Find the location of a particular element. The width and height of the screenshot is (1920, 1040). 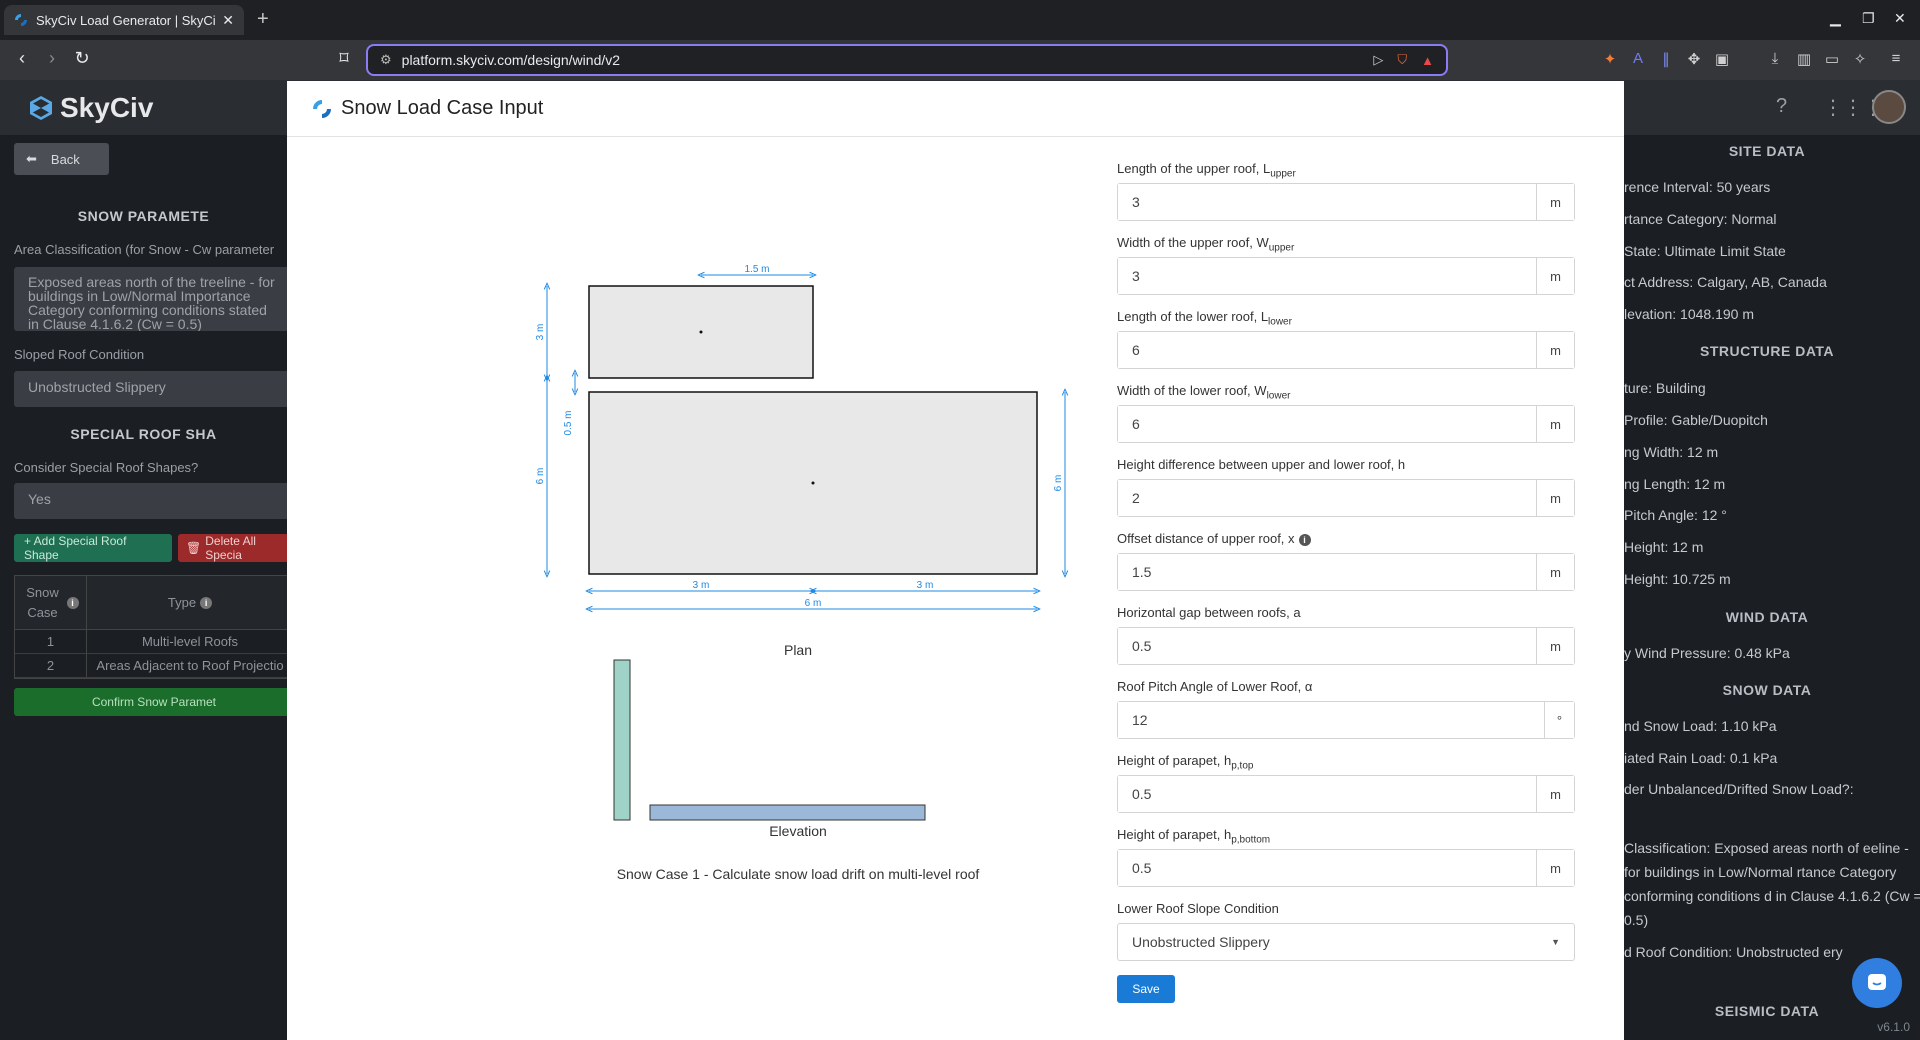

wind-line: y Wind Pressure: 0.48 kPa is located at coordinates (1707, 653).